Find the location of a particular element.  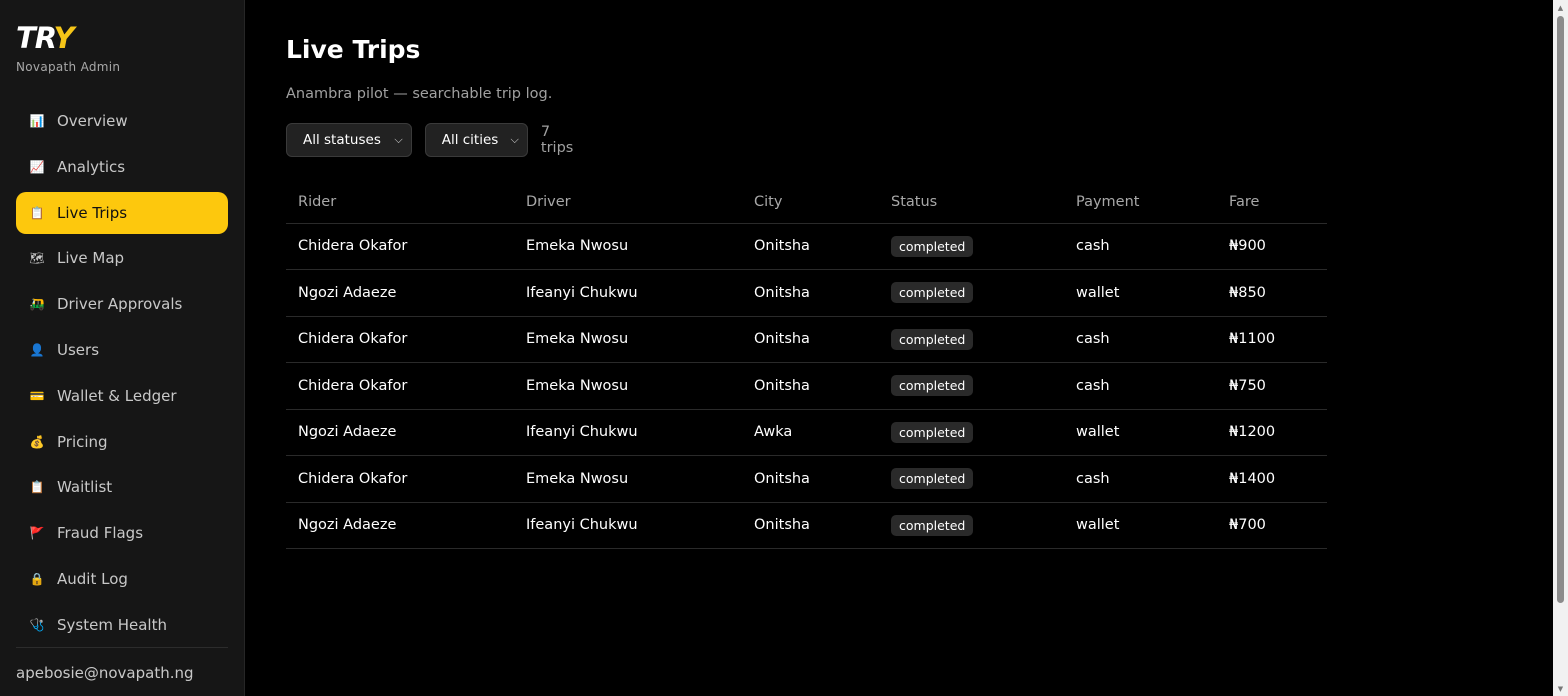

sidebar-item-analytics: 📈 Analytics is located at coordinates (122, 167).